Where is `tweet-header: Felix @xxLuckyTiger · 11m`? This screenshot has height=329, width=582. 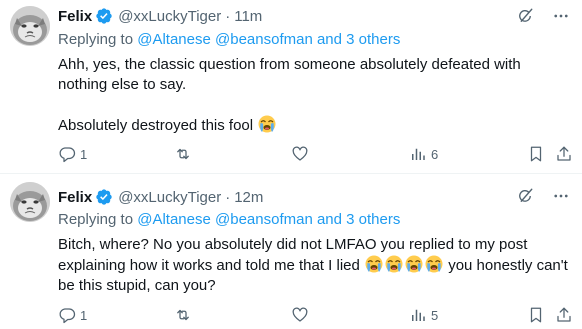 tweet-header: Felix @xxLuckyTiger · 11m is located at coordinates (160, 16).